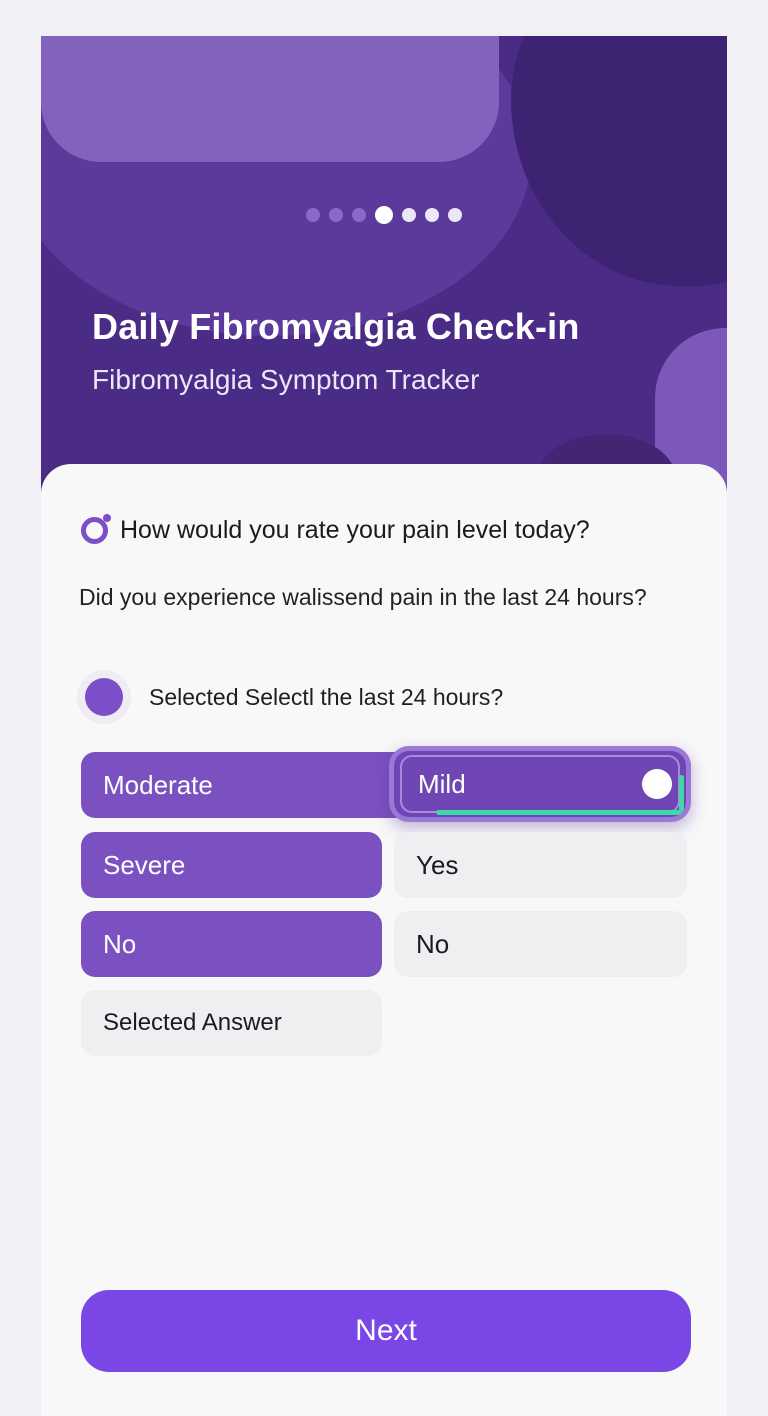  Describe the element at coordinates (192, 1022) in the screenshot. I see `option-label: Selected Answer` at that location.